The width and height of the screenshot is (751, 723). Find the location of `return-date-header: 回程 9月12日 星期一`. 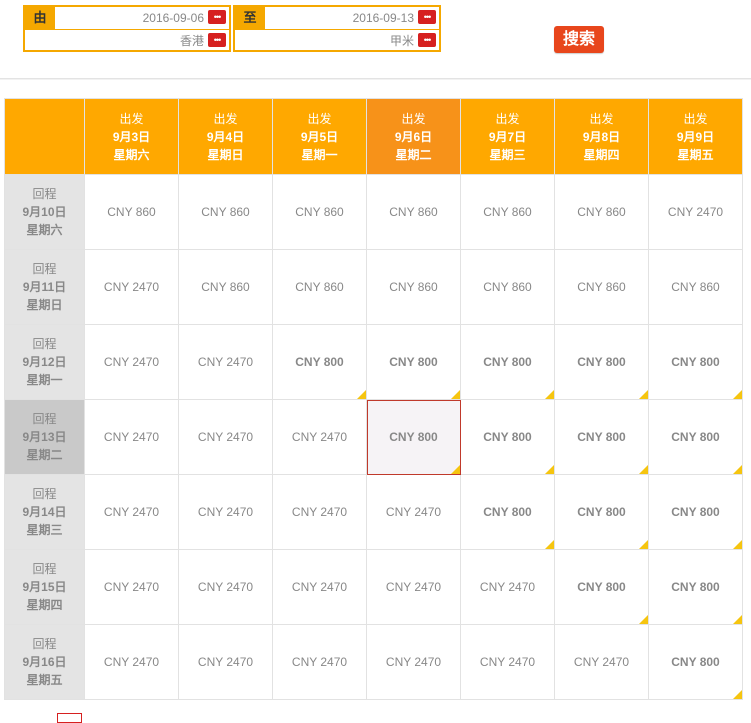

return-date-header: 回程 9月12日 星期一 is located at coordinates (44, 362).